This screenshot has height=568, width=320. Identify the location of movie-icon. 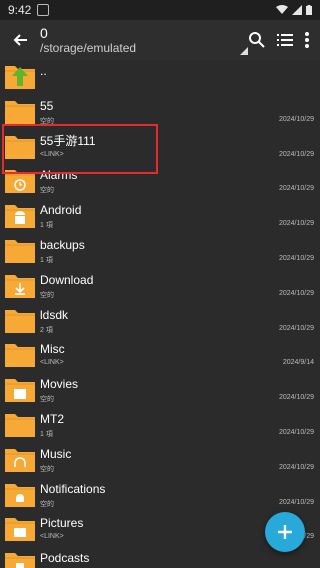
(20, 394).